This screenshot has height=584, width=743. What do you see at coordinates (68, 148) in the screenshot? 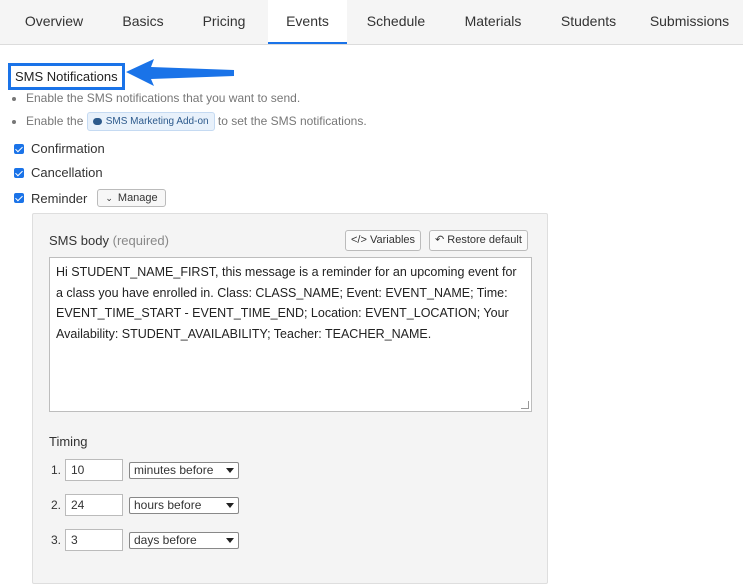
I see `confirmation-label: Confirmation` at bounding box center [68, 148].